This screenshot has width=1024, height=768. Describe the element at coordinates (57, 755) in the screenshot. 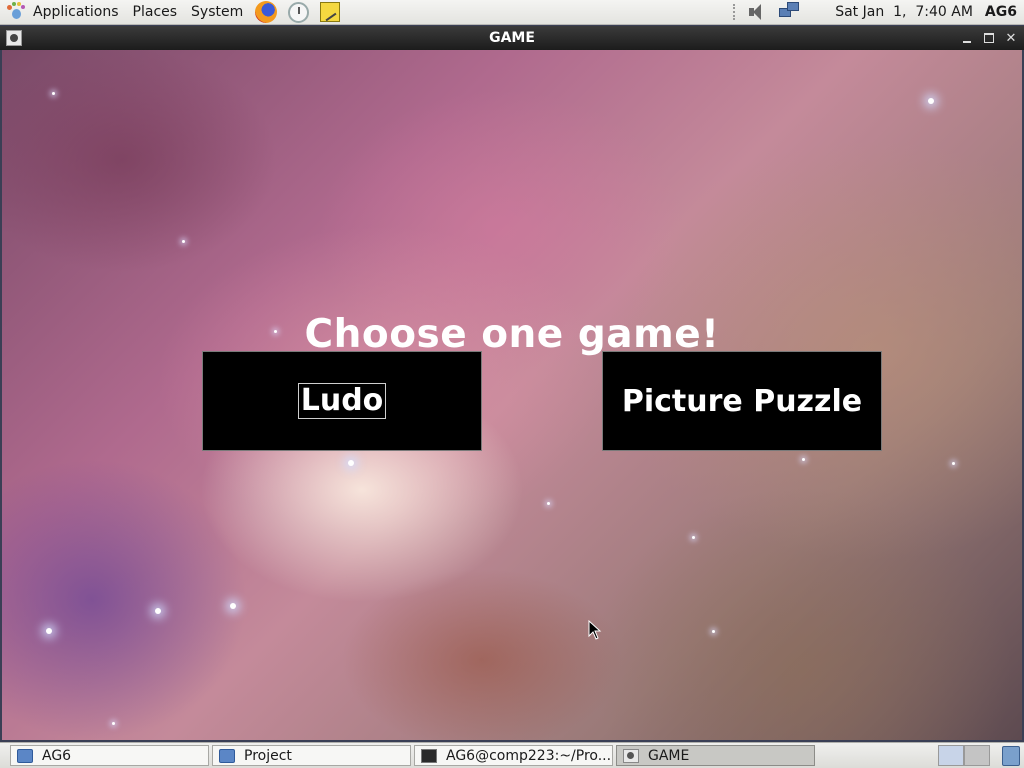

I see `task-label: AG6` at that location.